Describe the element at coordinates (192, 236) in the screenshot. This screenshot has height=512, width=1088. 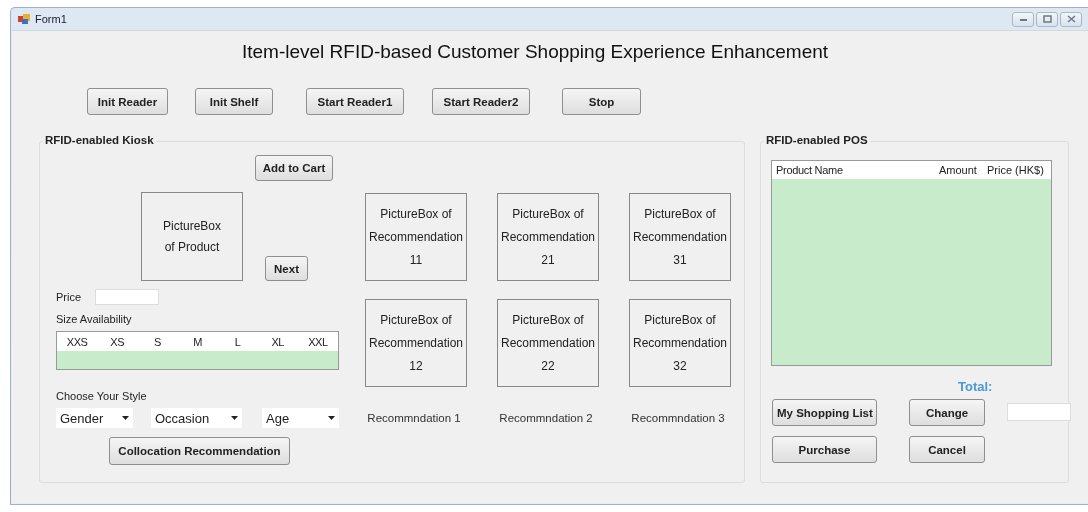
I see `product-picture-box: PictureBox of Product` at that location.